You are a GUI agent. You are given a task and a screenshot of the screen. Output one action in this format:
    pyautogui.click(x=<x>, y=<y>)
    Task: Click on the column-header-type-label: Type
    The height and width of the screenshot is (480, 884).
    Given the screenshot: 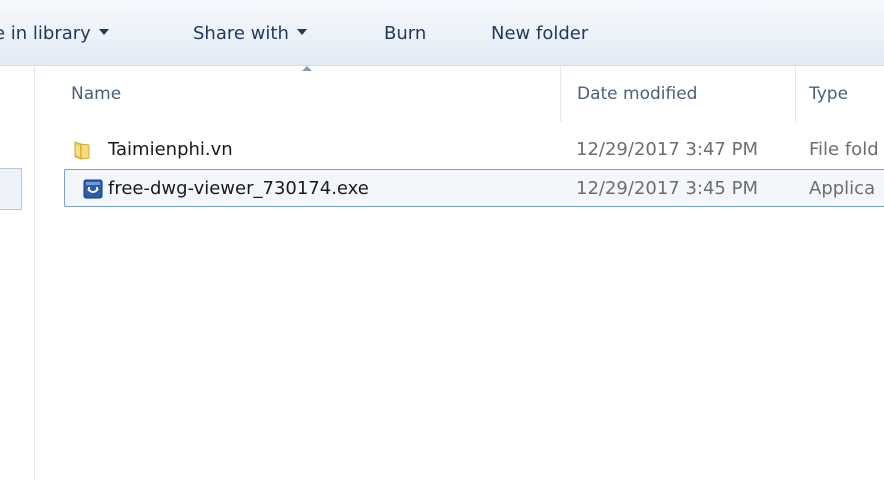 What is the action you would take?
    pyautogui.click(x=829, y=94)
    